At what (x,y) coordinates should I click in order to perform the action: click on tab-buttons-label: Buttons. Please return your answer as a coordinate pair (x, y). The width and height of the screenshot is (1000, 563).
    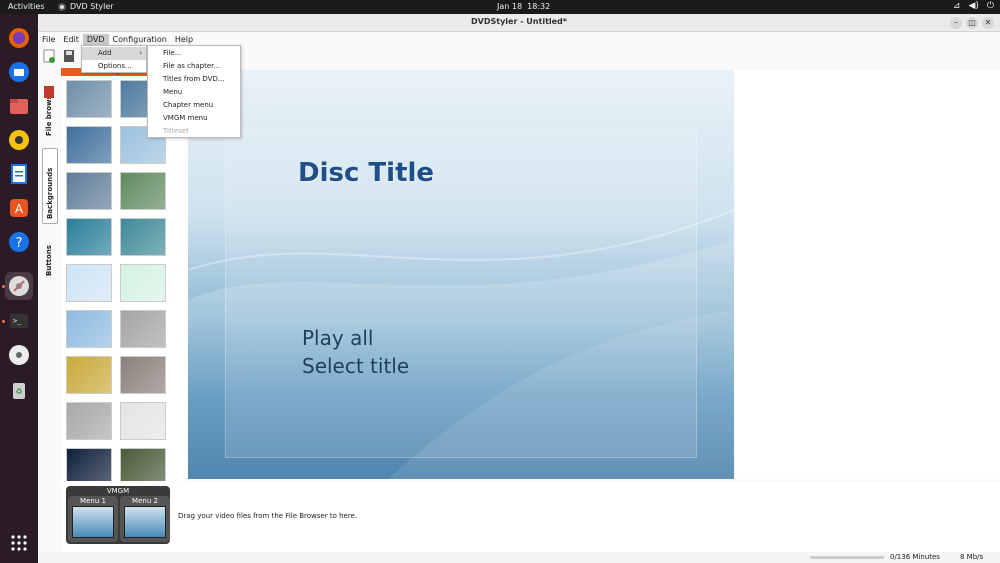
    Looking at the image, I should click on (49, 260).